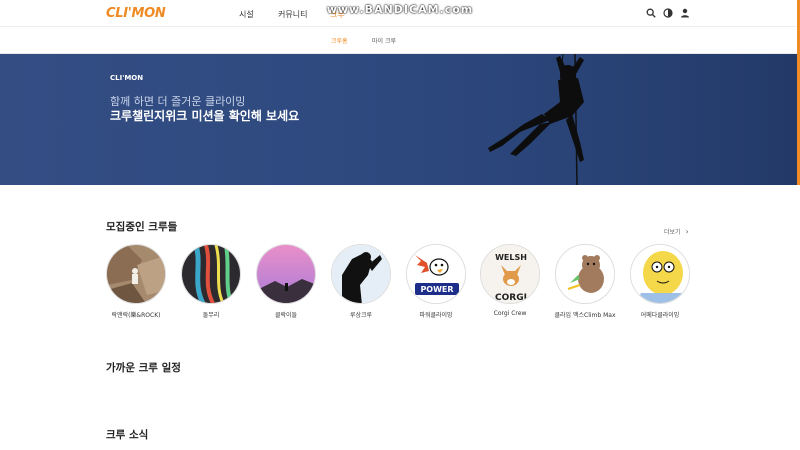 The image size is (800, 450). What do you see at coordinates (436, 289) in the screenshot?
I see `svg-text: POWER` at bounding box center [436, 289].